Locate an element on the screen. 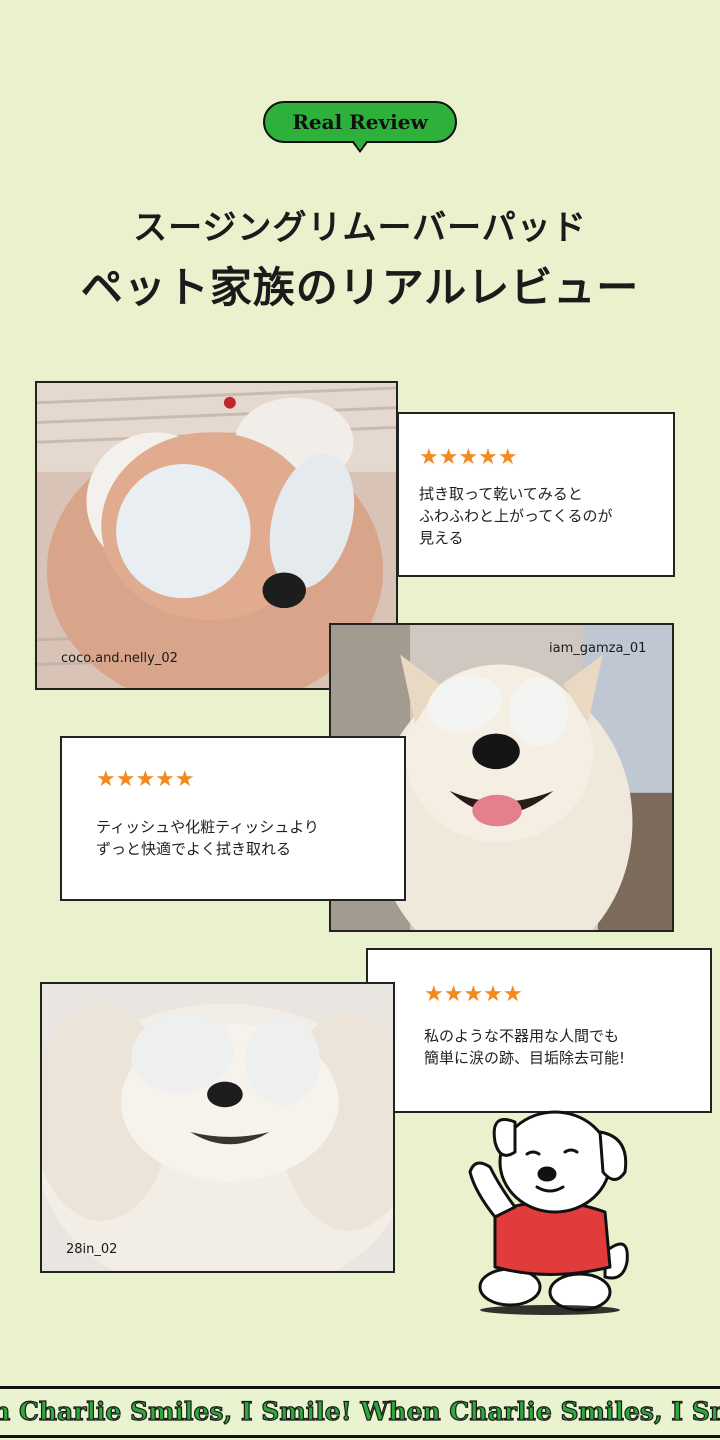 The width and height of the screenshot is (720, 1440). charlie-mascot-illustration is located at coordinates (548, 1212).